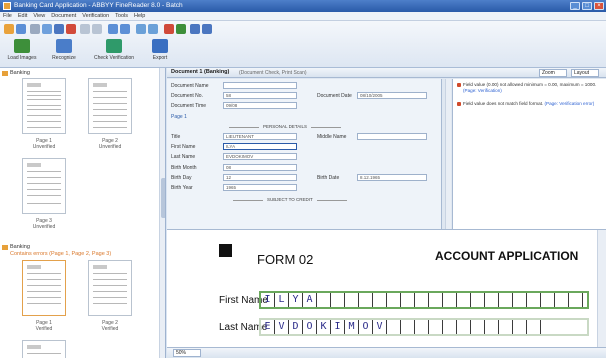  I want to click on menu-file: File, so click(7, 16).